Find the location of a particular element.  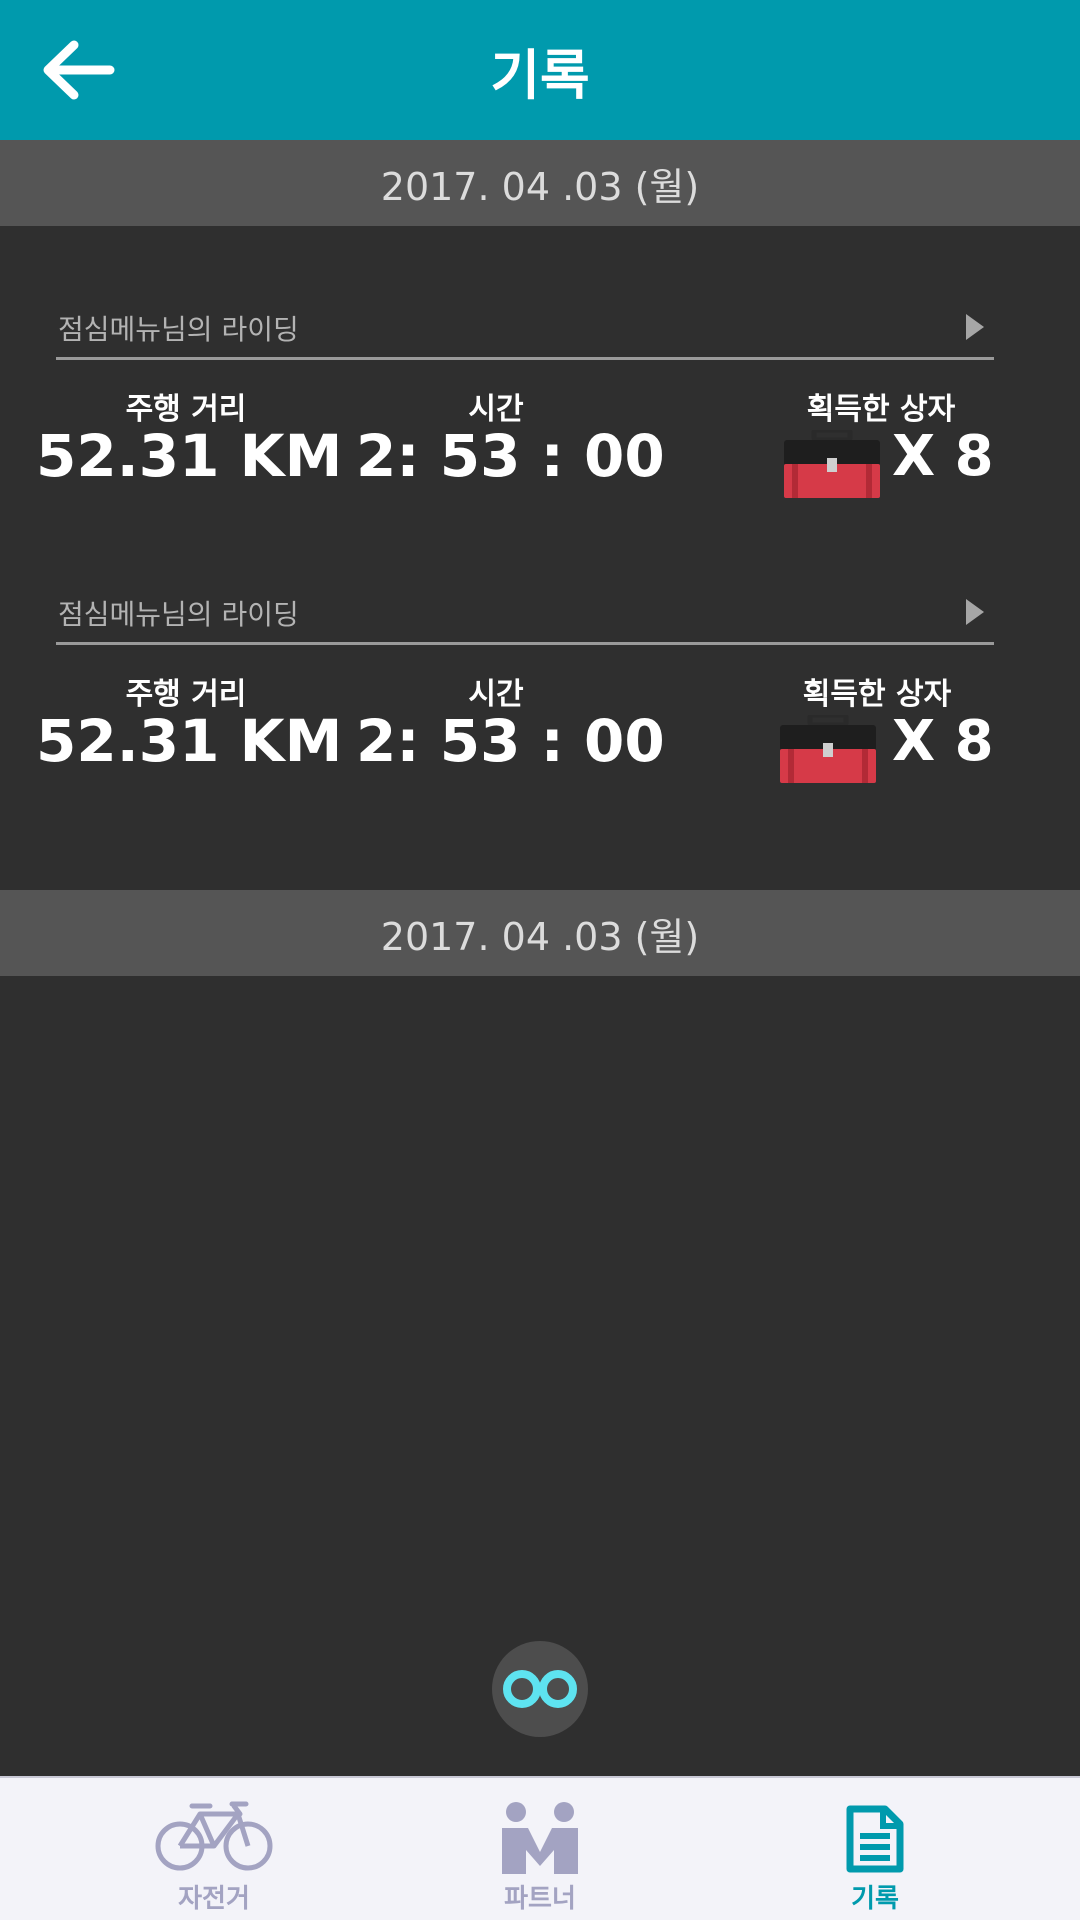

nav-item-record: 기록 is located at coordinates (875, 1849).